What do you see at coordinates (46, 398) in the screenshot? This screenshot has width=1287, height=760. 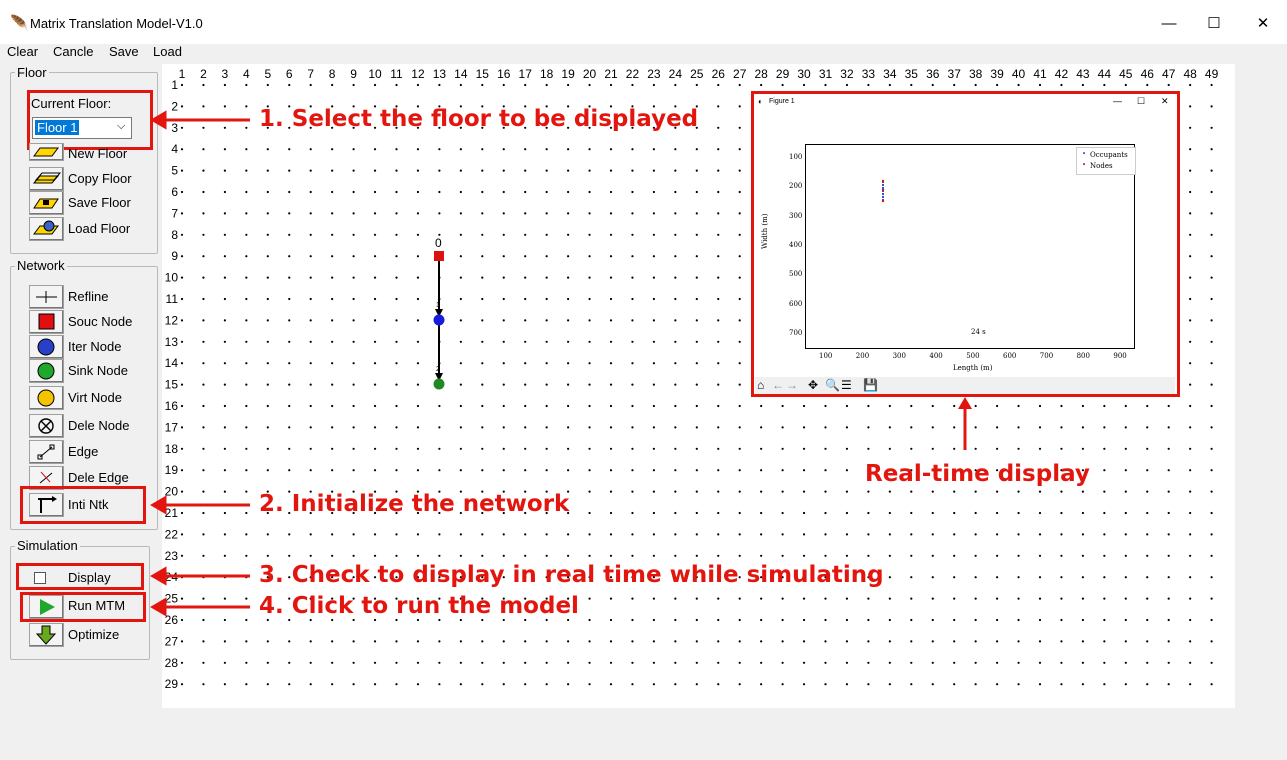 I see `virt-node-button` at bounding box center [46, 398].